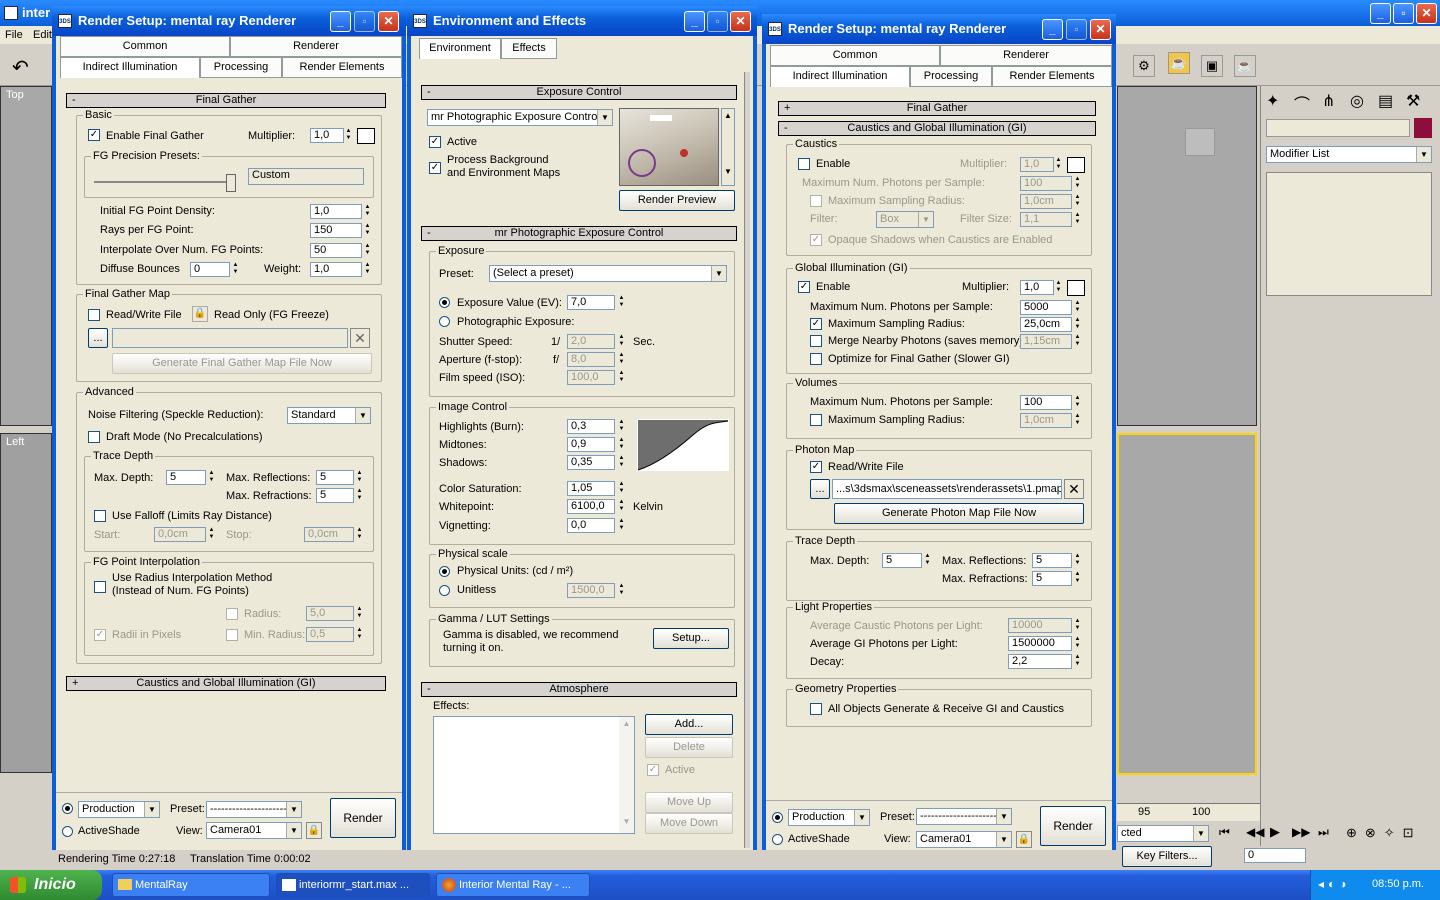 This screenshot has height=900, width=1440. I want to click on rs1-fg-map-path, so click(230, 338).